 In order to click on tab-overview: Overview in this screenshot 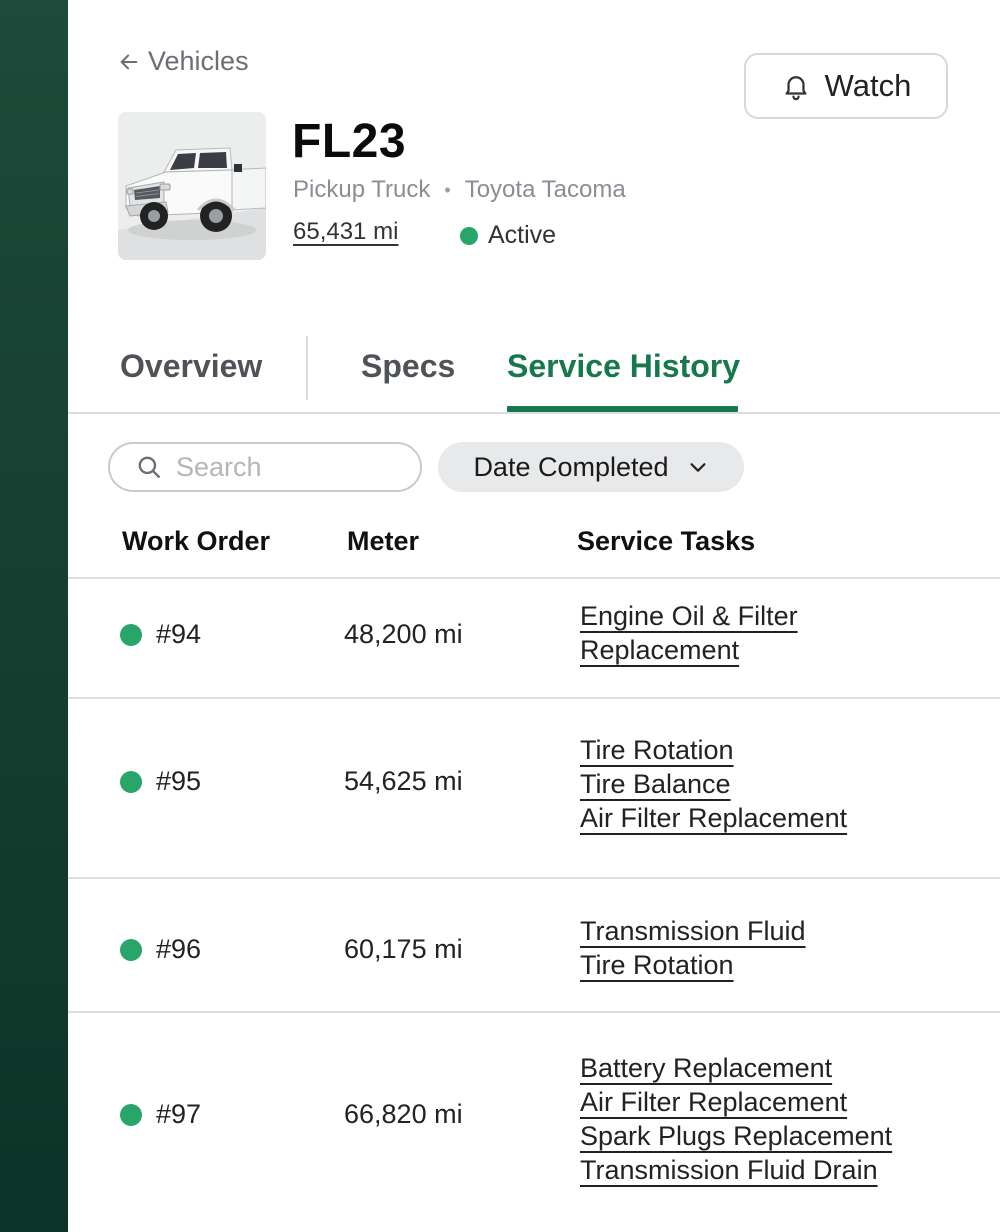, I will do `click(191, 366)`.